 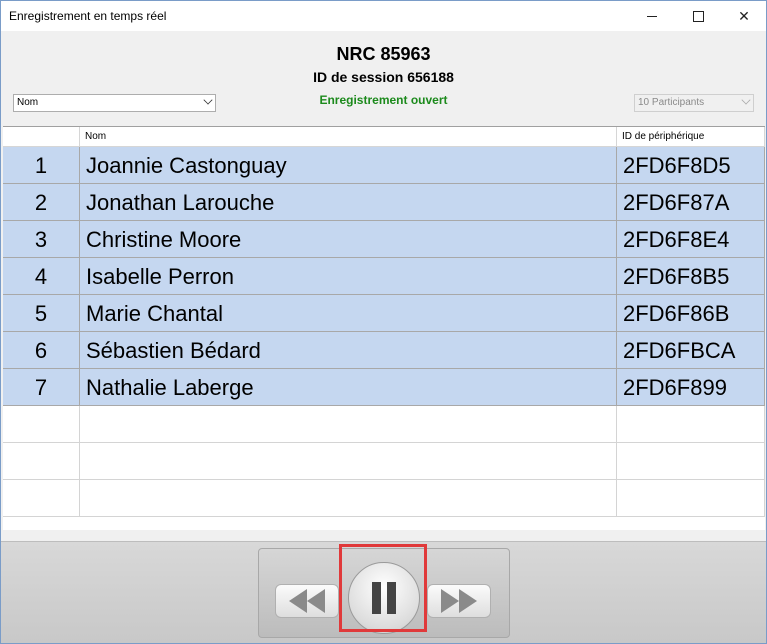 What do you see at coordinates (114, 103) in the screenshot?
I see `sort-select: Nom` at bounding box center [114, 103].